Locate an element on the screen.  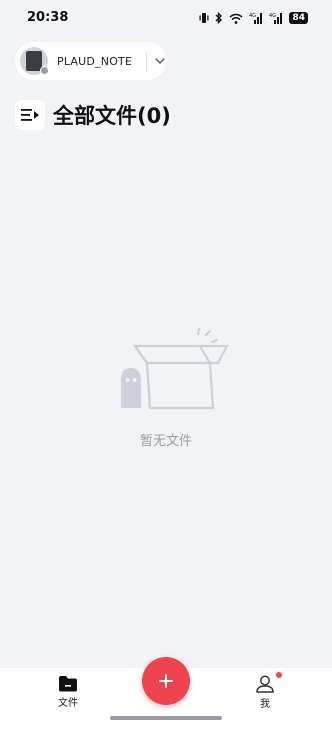
status-time: 20:38 is located at coordinates (48, 17).